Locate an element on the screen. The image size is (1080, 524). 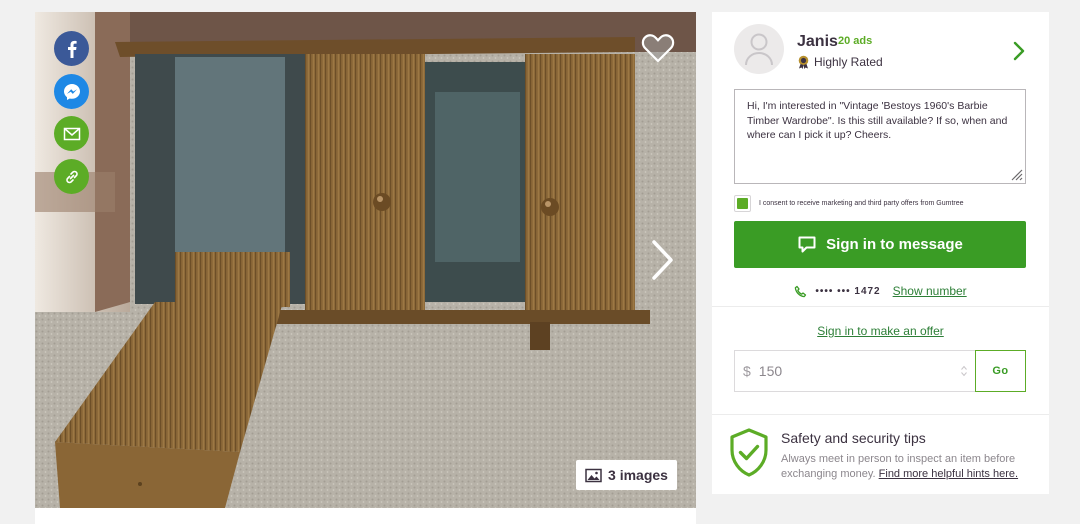
sign-in-to-message-button: Sign in to message is located at coordinates (880, 244).